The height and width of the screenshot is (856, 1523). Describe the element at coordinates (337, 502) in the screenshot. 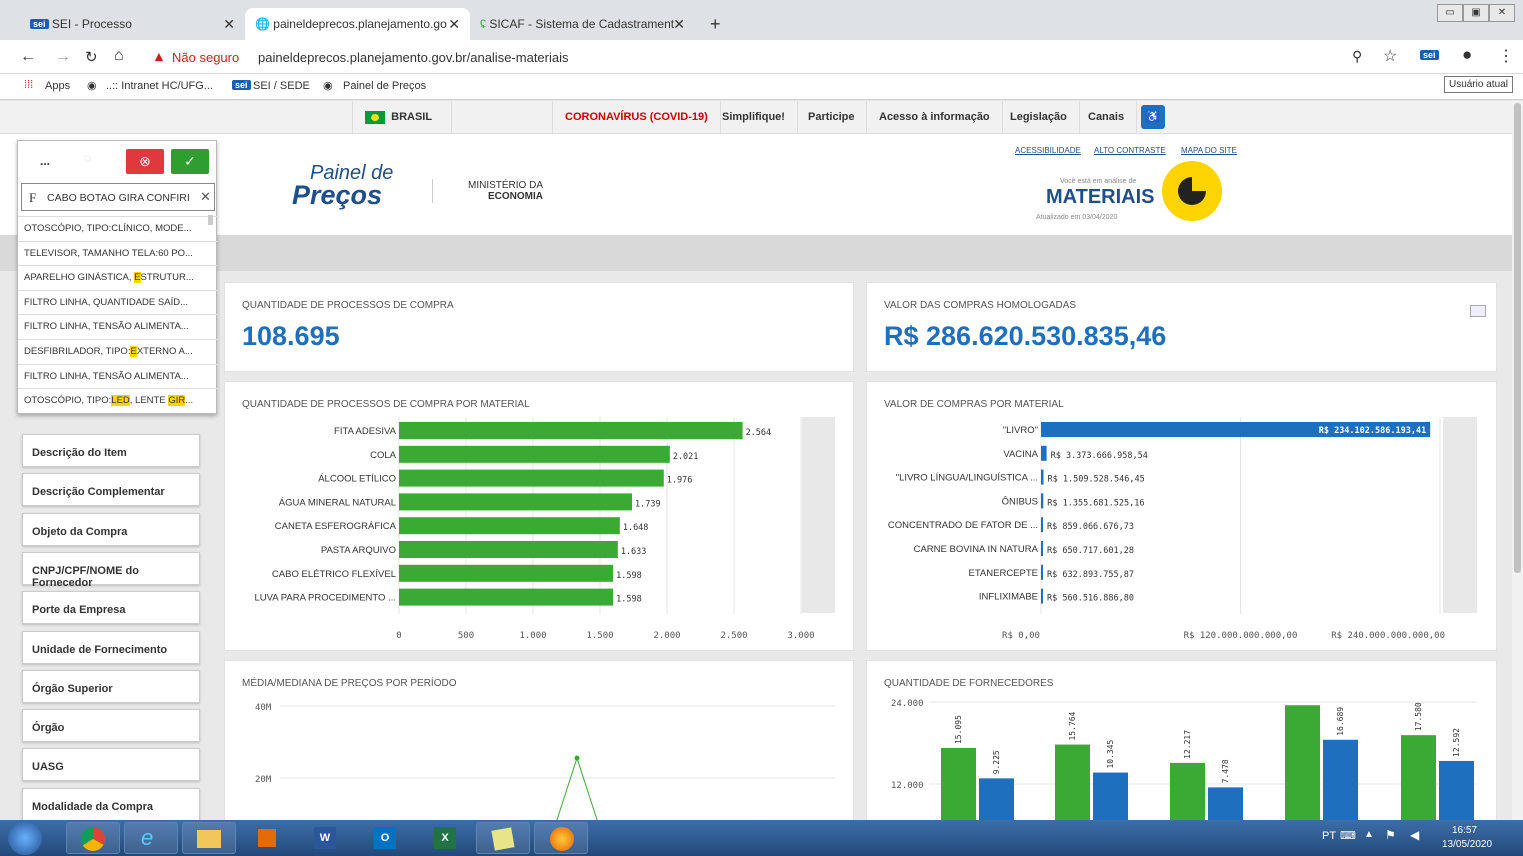

I see `category-label: ÁGUA MINERAL NATURAL` at that location.